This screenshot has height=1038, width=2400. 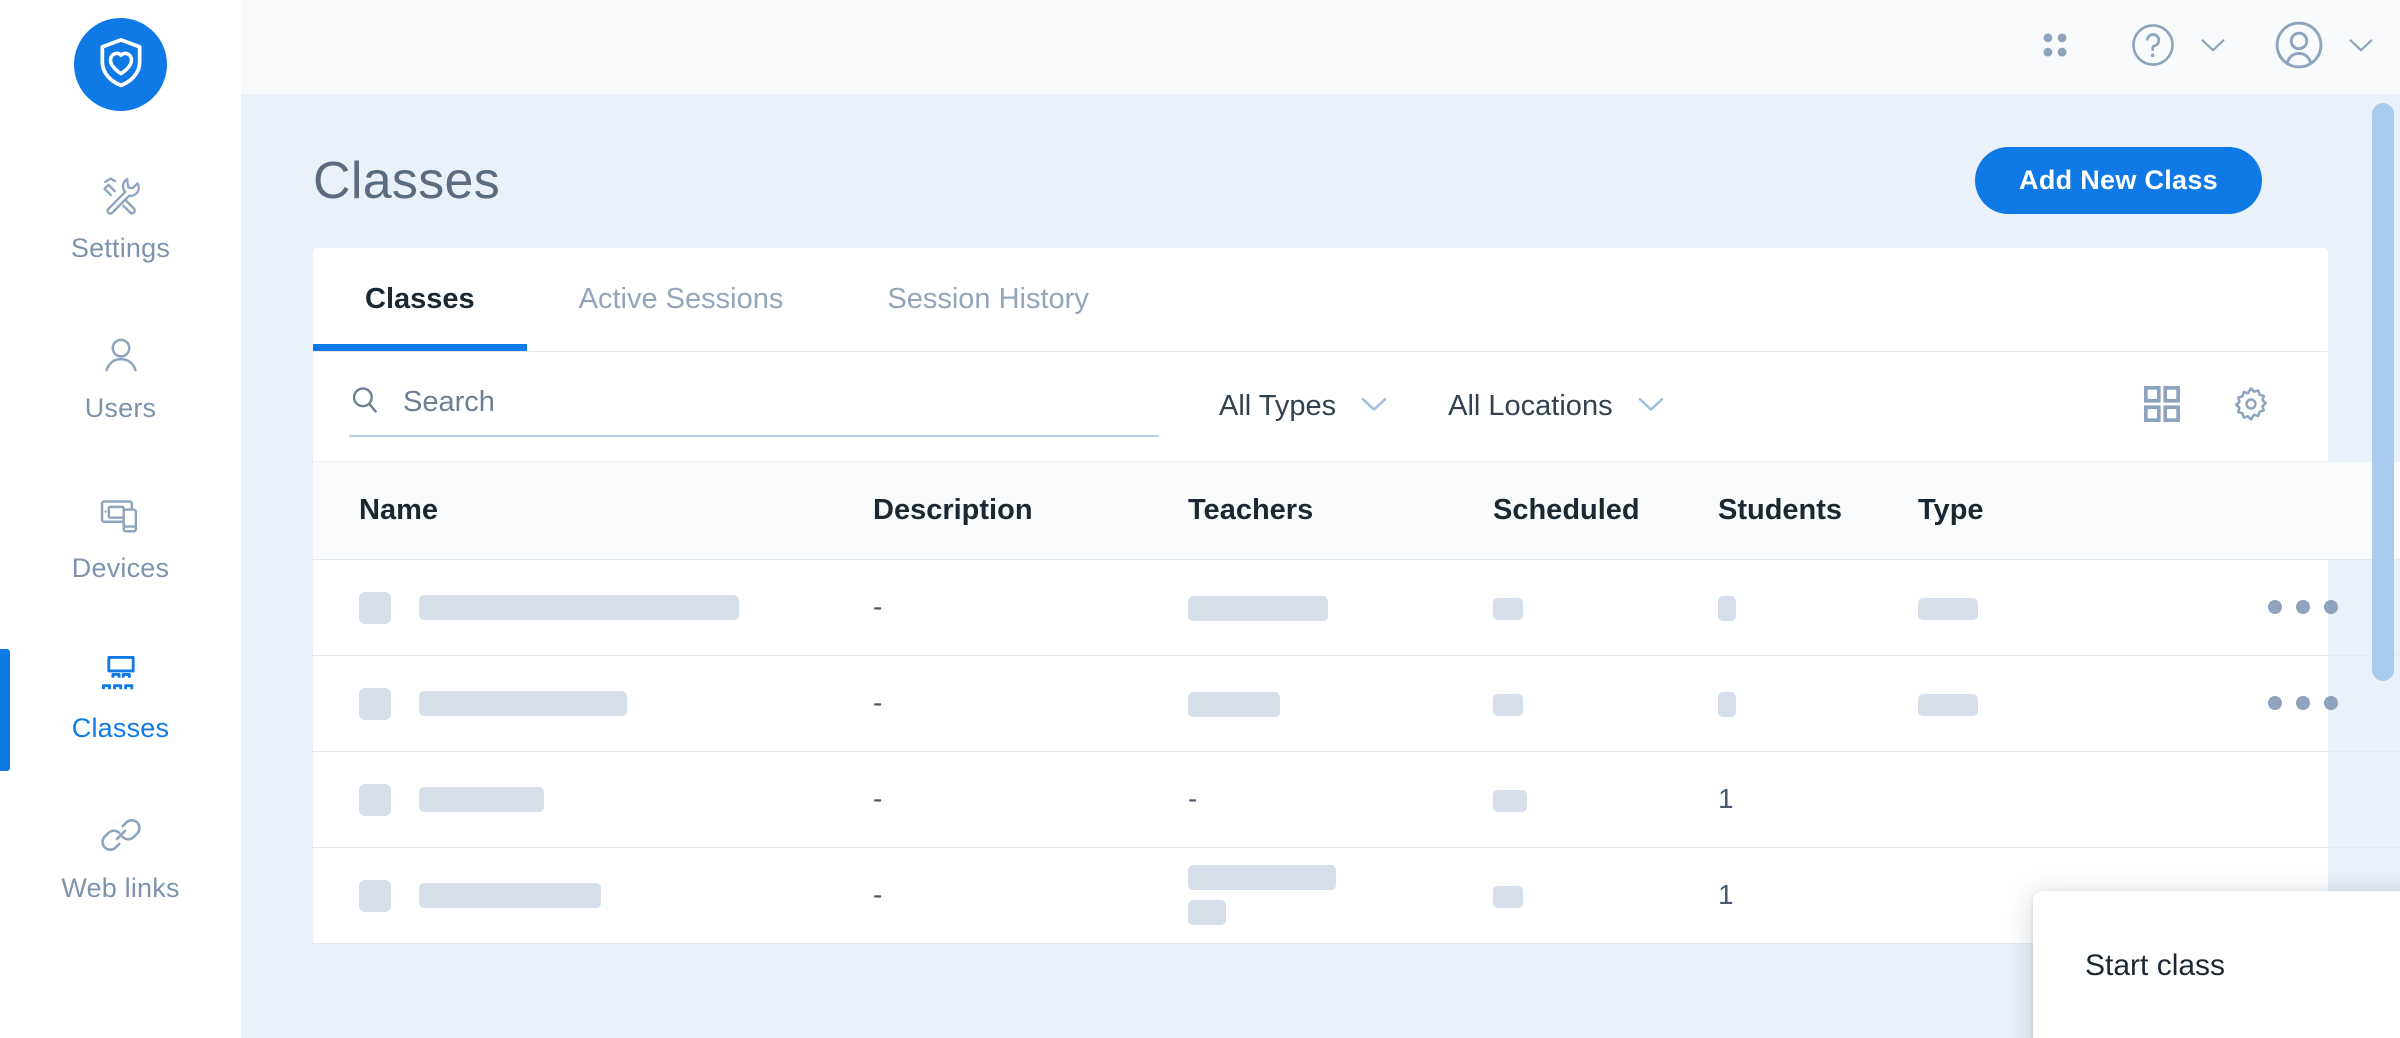 What do you see at coordinates (2216, 1021) in the screenshot?
I see `menu-item-delete-this-class: Delete this class` at bounding box center [2216, 1021].